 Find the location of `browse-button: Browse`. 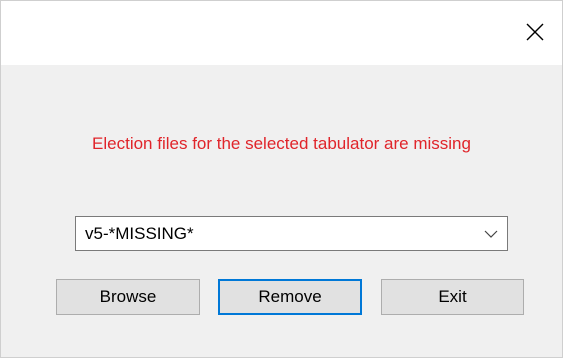

browse-button: Browse is located at coordinates (128, 297).